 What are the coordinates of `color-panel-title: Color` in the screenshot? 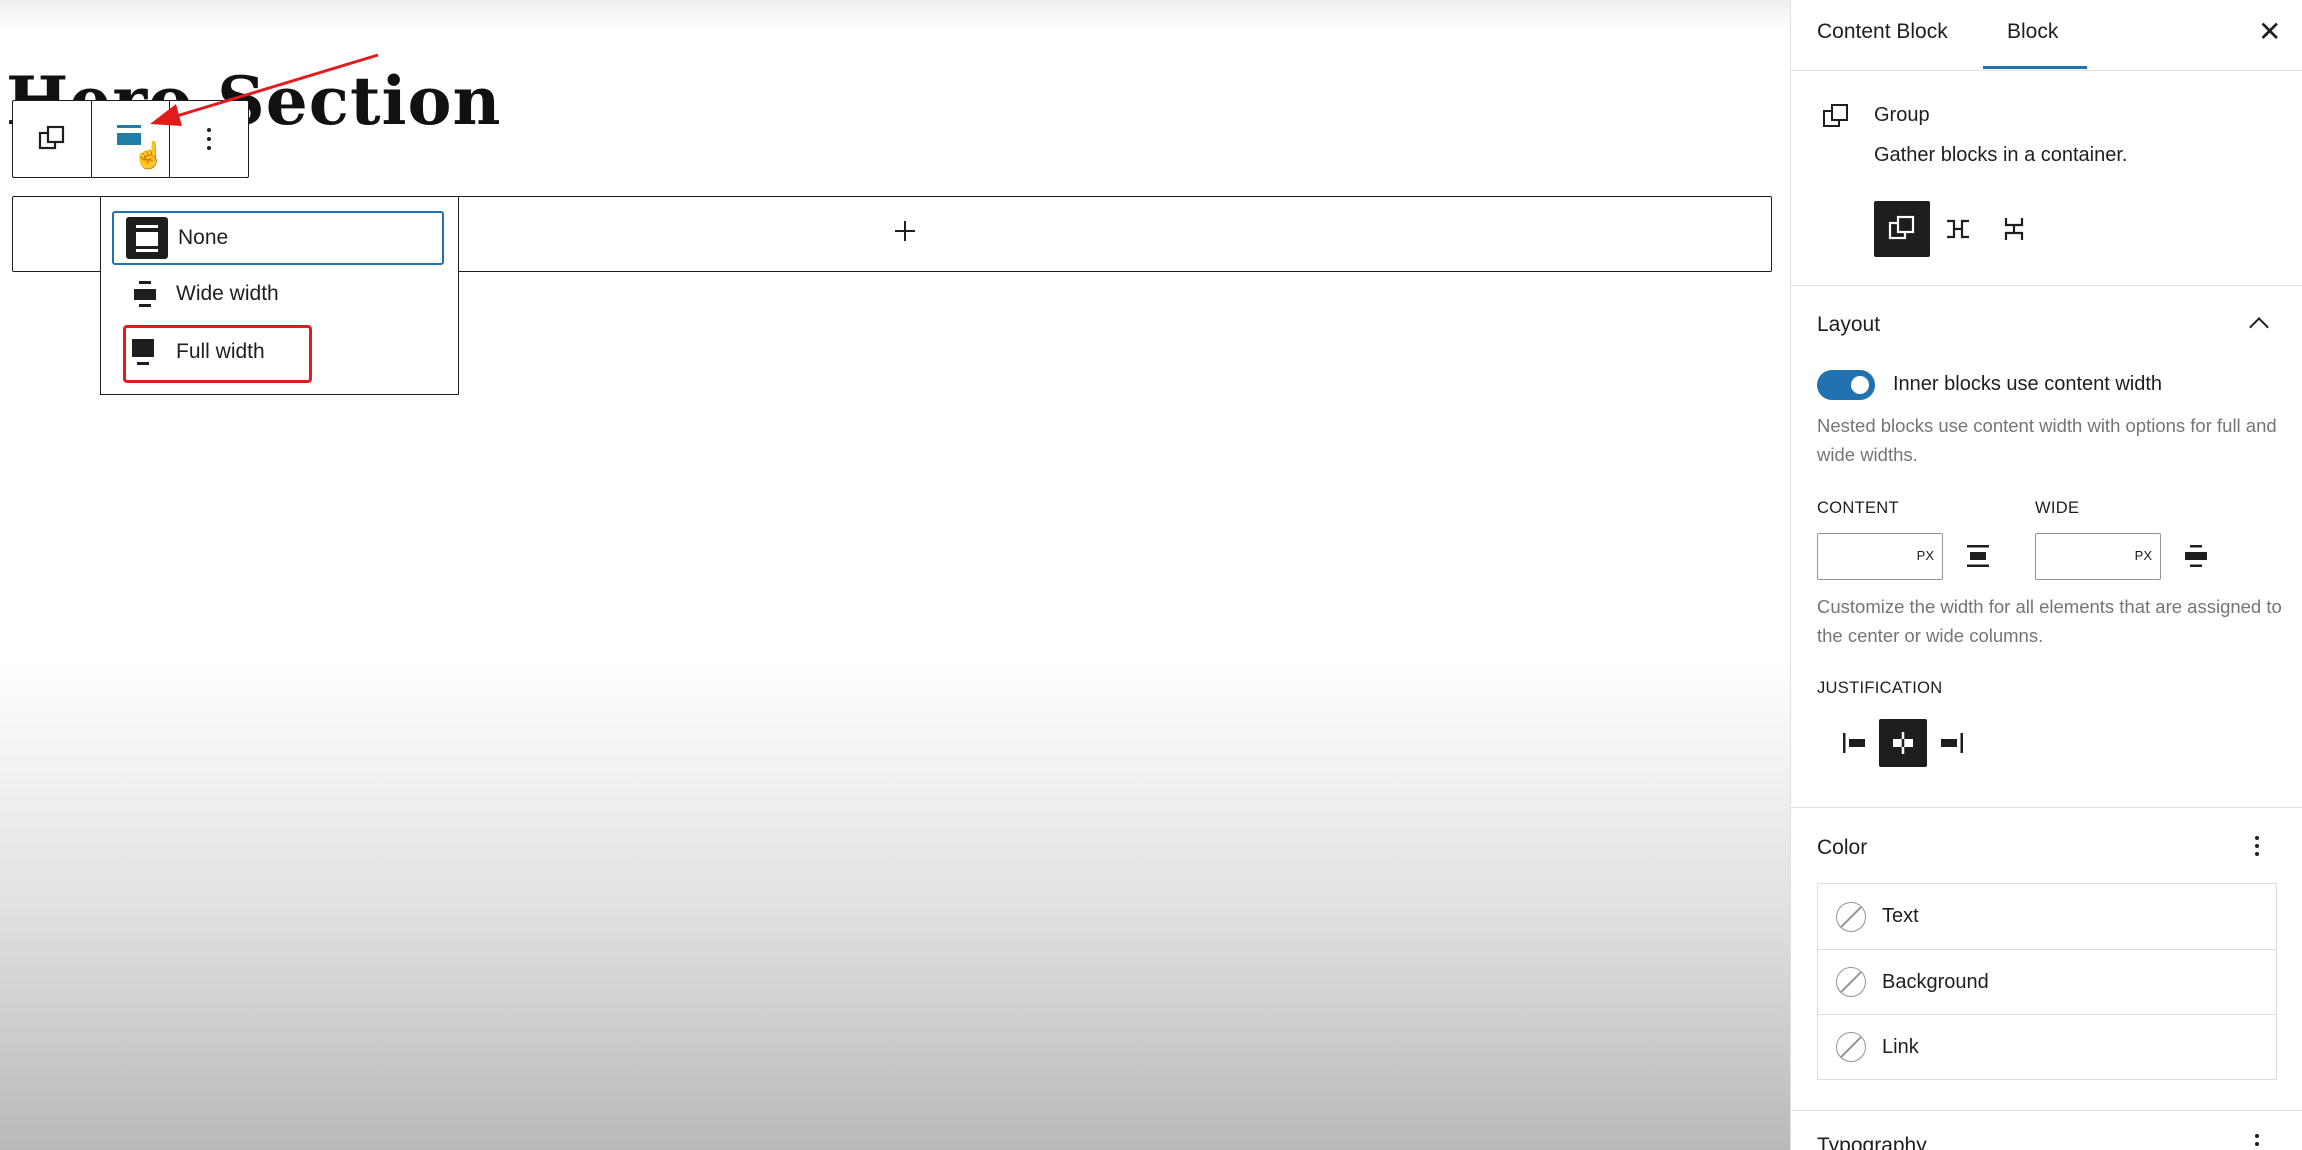 It's located at (1842, 848).